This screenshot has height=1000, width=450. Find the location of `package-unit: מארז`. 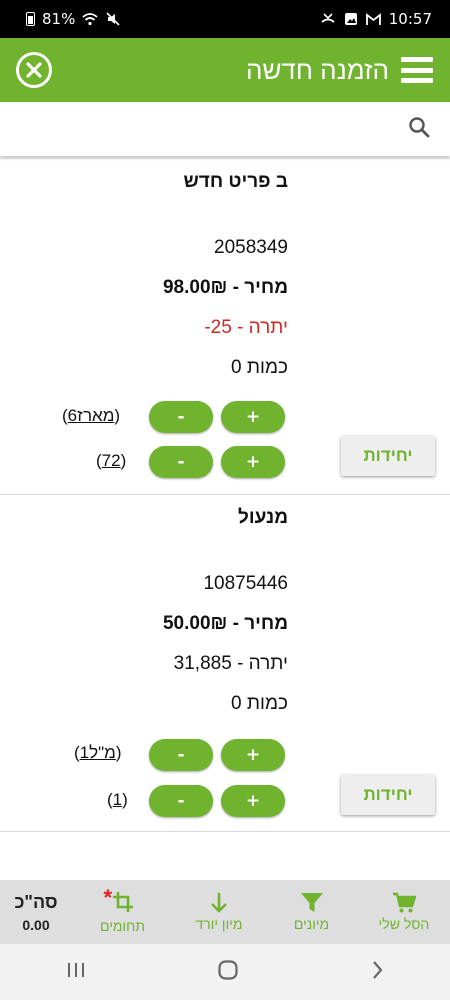

package-unit: מארז is located at coordinates (96, 415).